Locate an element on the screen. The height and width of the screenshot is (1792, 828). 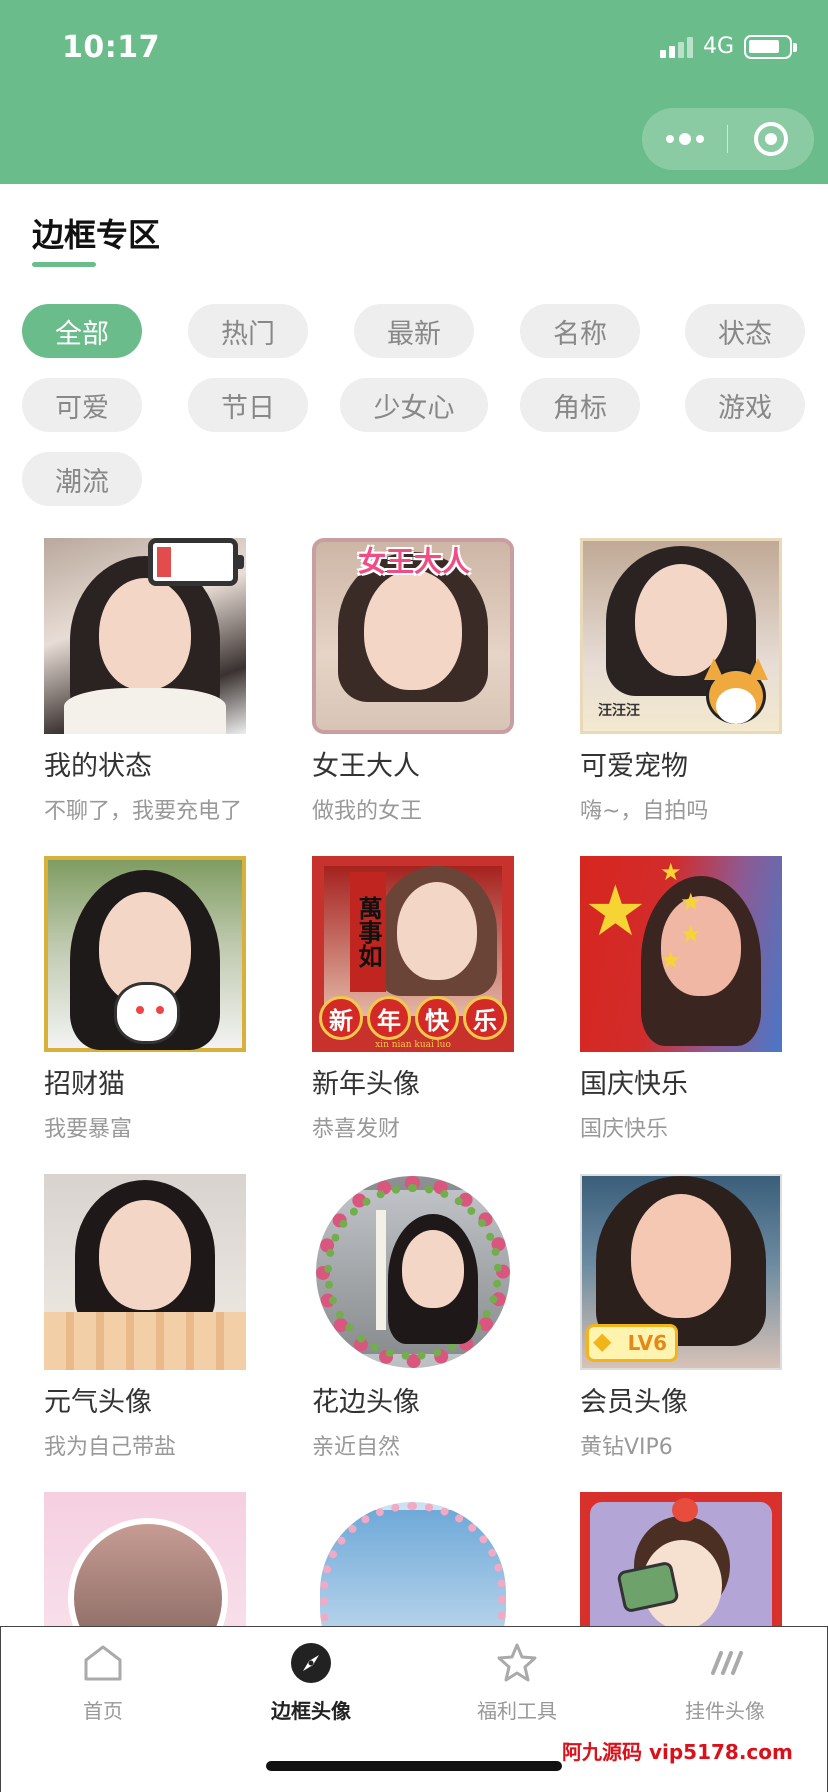
filter-chip-trend: 潮流 is located at coordinates (82, 479).